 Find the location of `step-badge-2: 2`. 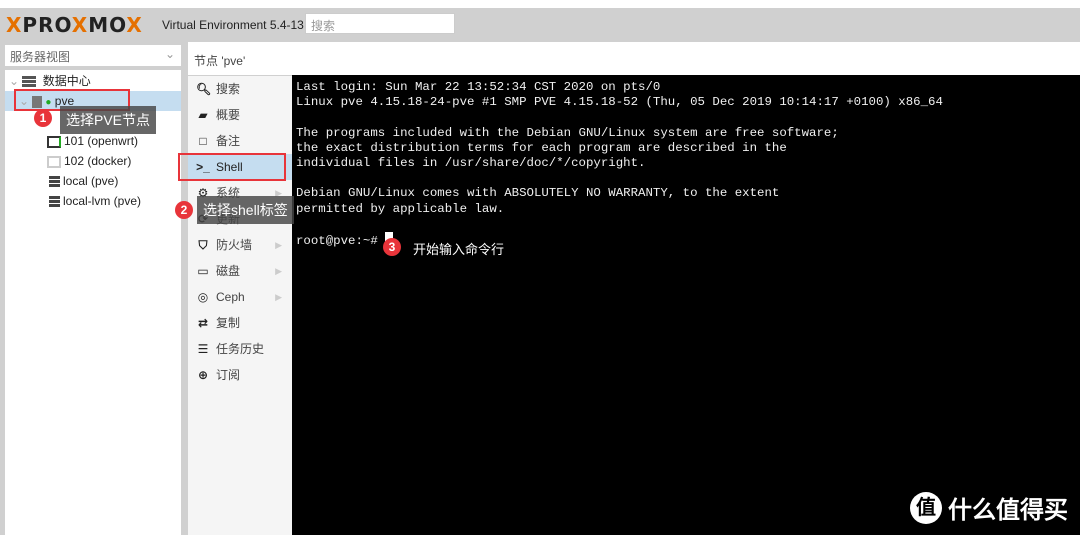

step-badge-2: 2 is located at coordinates (184, 210).